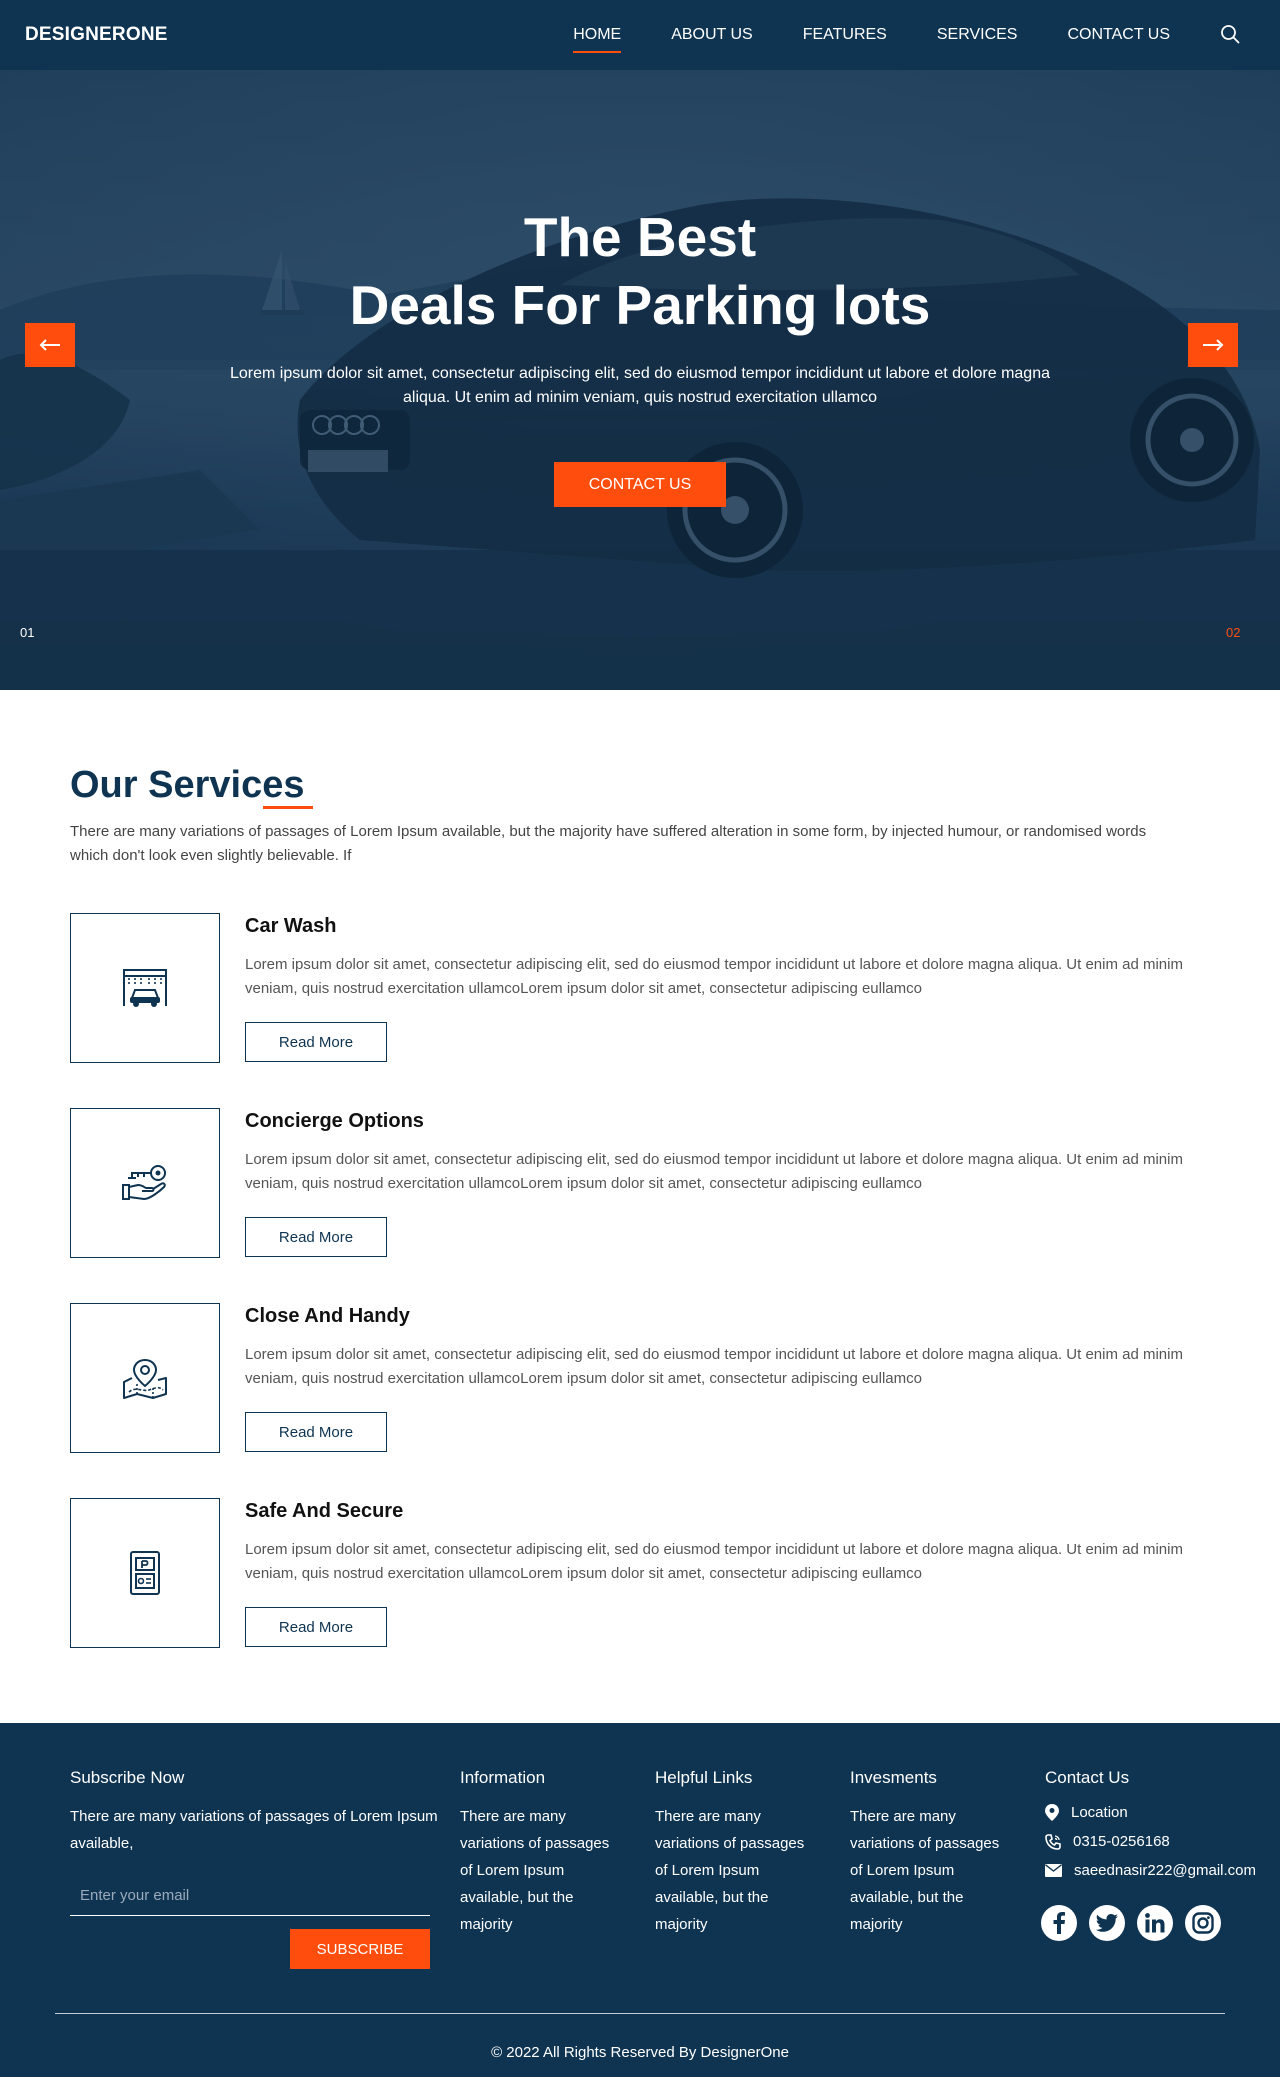 The height and width of the screenshot is (2077, 1280). I want to click on service-title: Close And Handy, so click(327, 1316).